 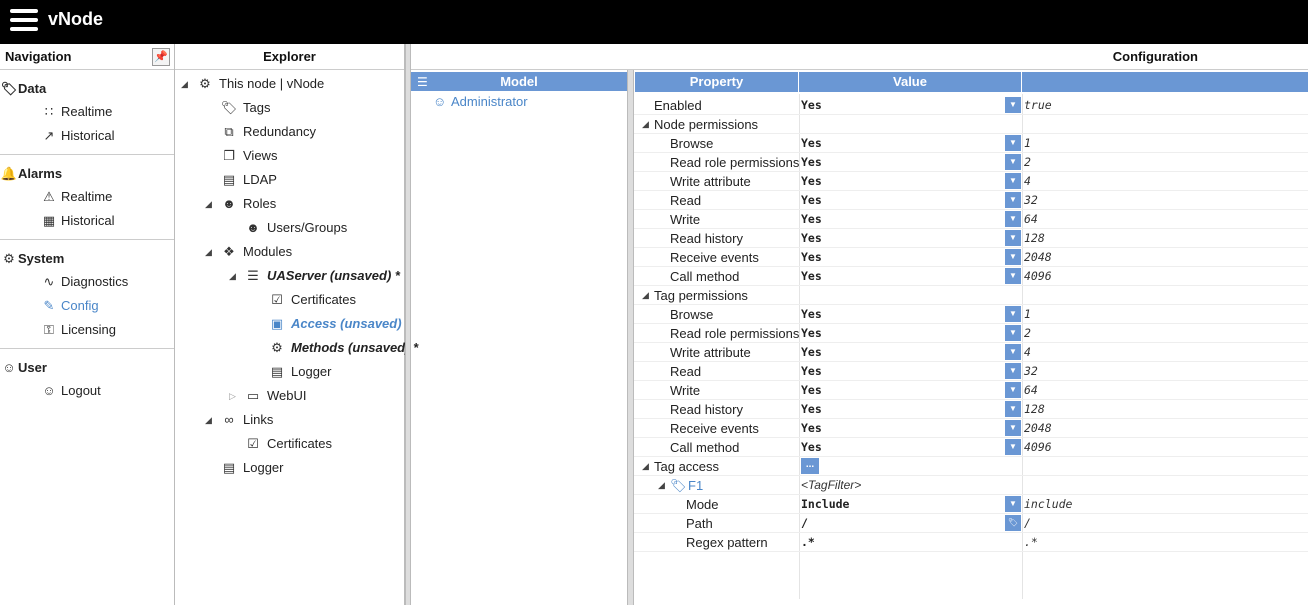 What do you see at coordinates (1165, 82) in the screenshot?
I see `raw-column-header` at bounding box center [1165, 82].